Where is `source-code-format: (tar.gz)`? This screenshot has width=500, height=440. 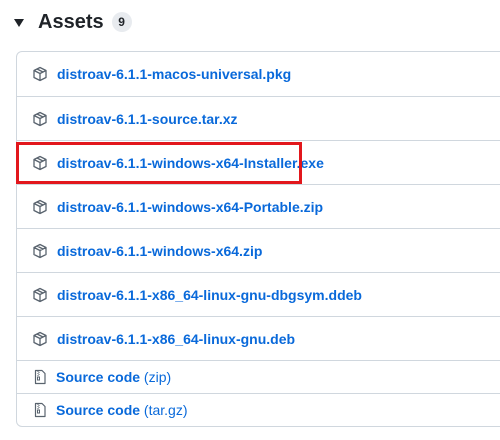
source-code-format: (tar.gz) is located at coordinates (165, 410).